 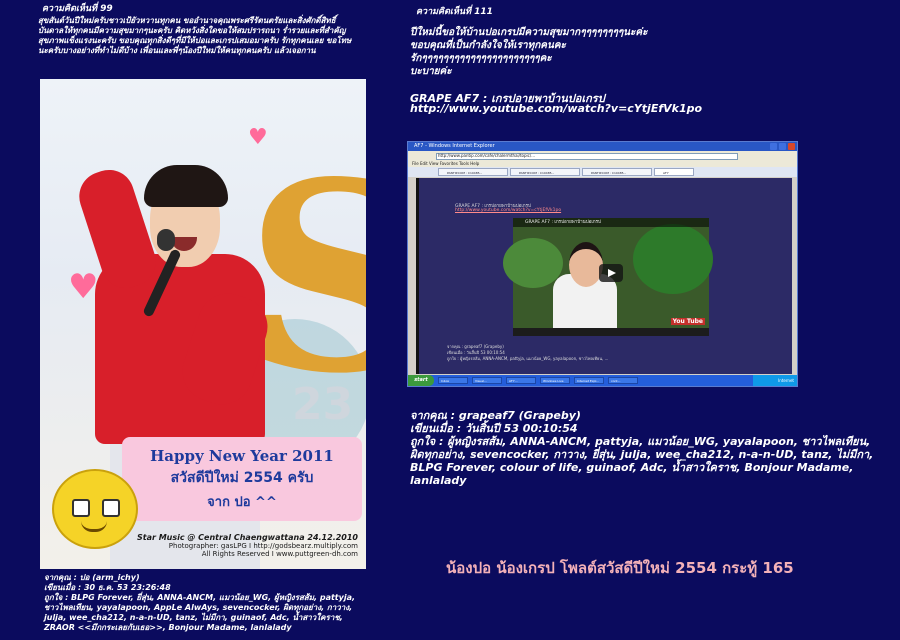 What do you see at coordinates (611, 273) in the screenshot?
I see `play-icon` at bounding box center [611, 273].